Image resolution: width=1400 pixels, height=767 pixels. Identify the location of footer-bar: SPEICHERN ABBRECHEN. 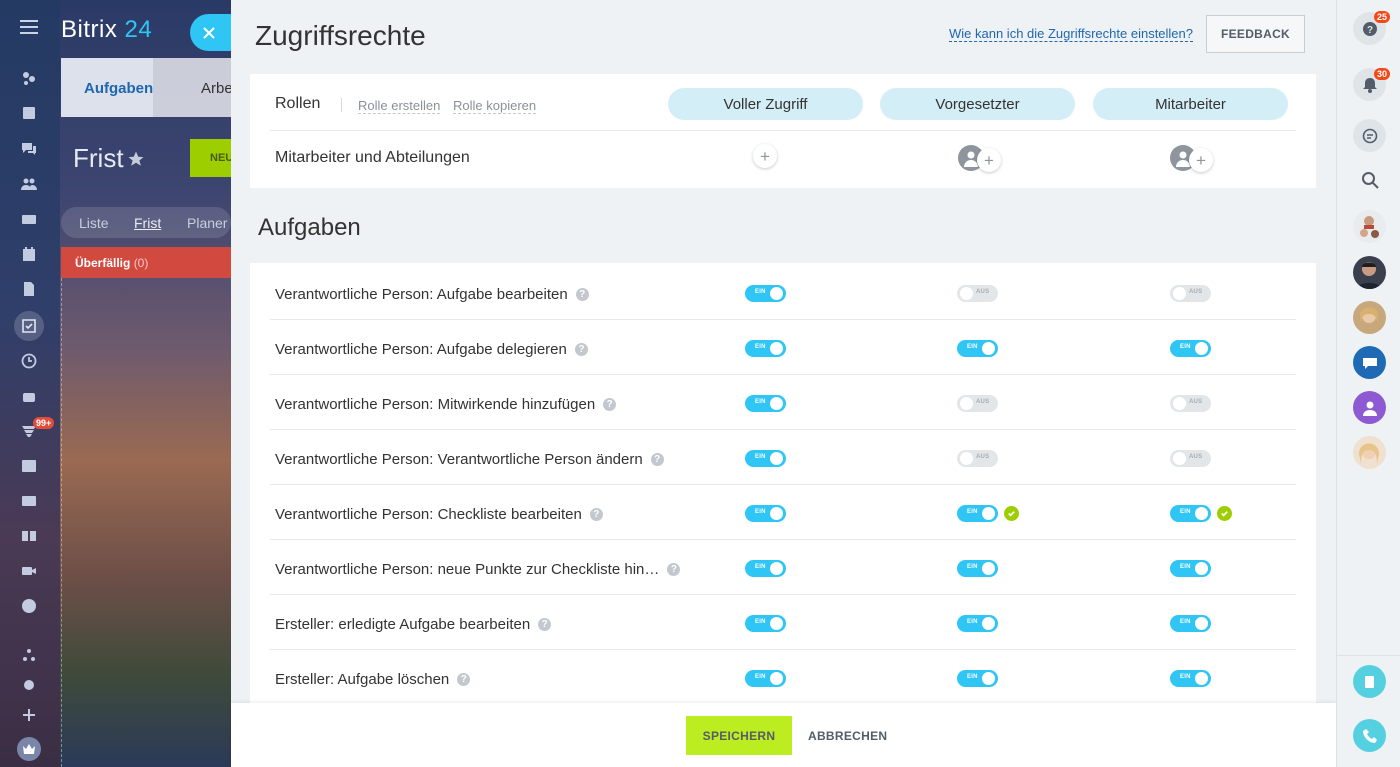
(783, 735).